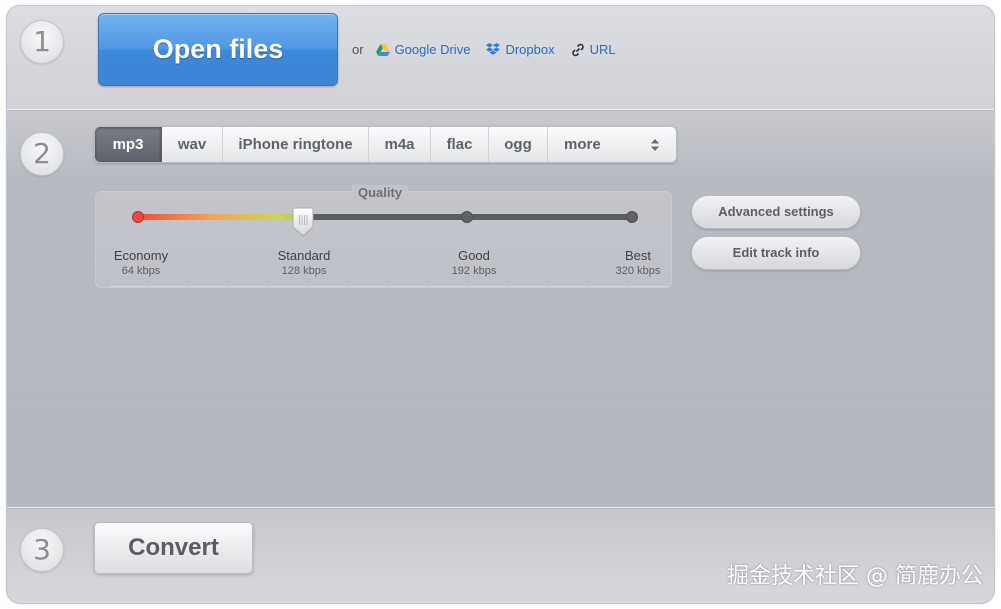 Image resolution: width=1001 pixels, height=609 pixels. What do you see at coordinates (304, 271) in the screenshot?
I see `level-rate: 128 kbps` at bounding box center [304, 271].